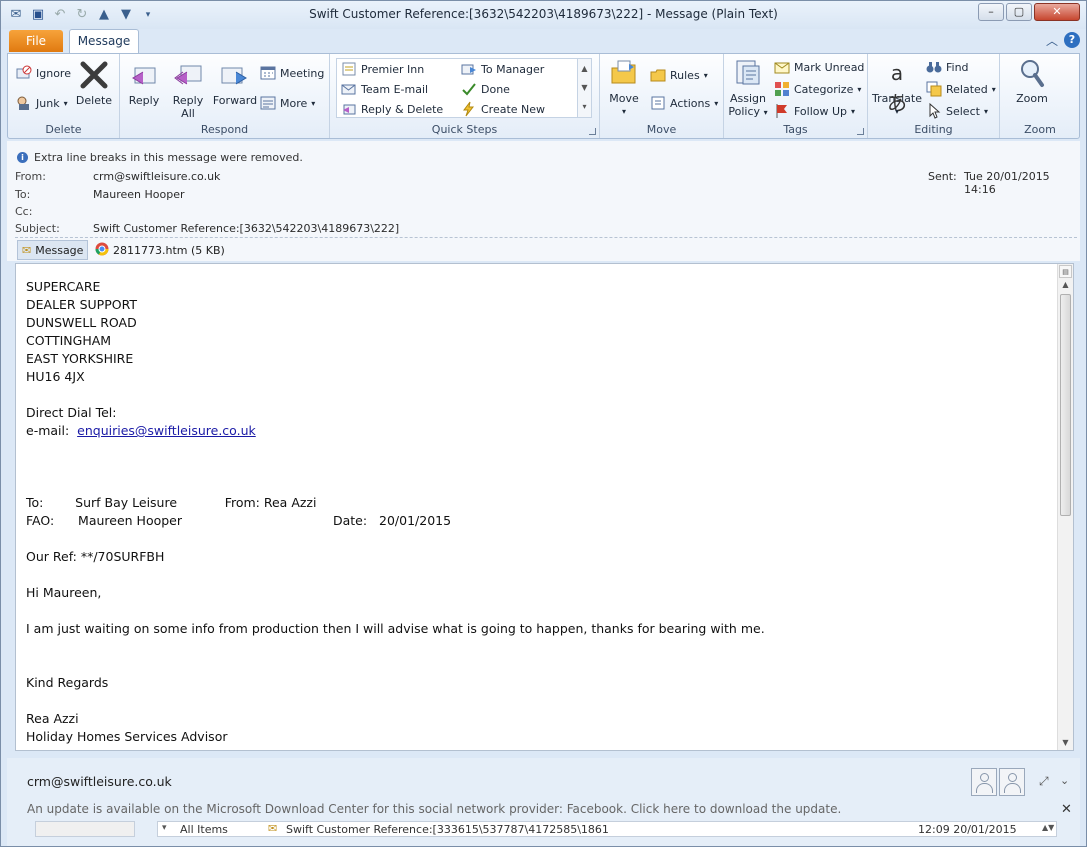 The height and width of the screenshot is (847, 1087). Describe the element at coordinates (819, 67) in the screenshot. I see `mark-unread-button: Mark Unread` at that location.